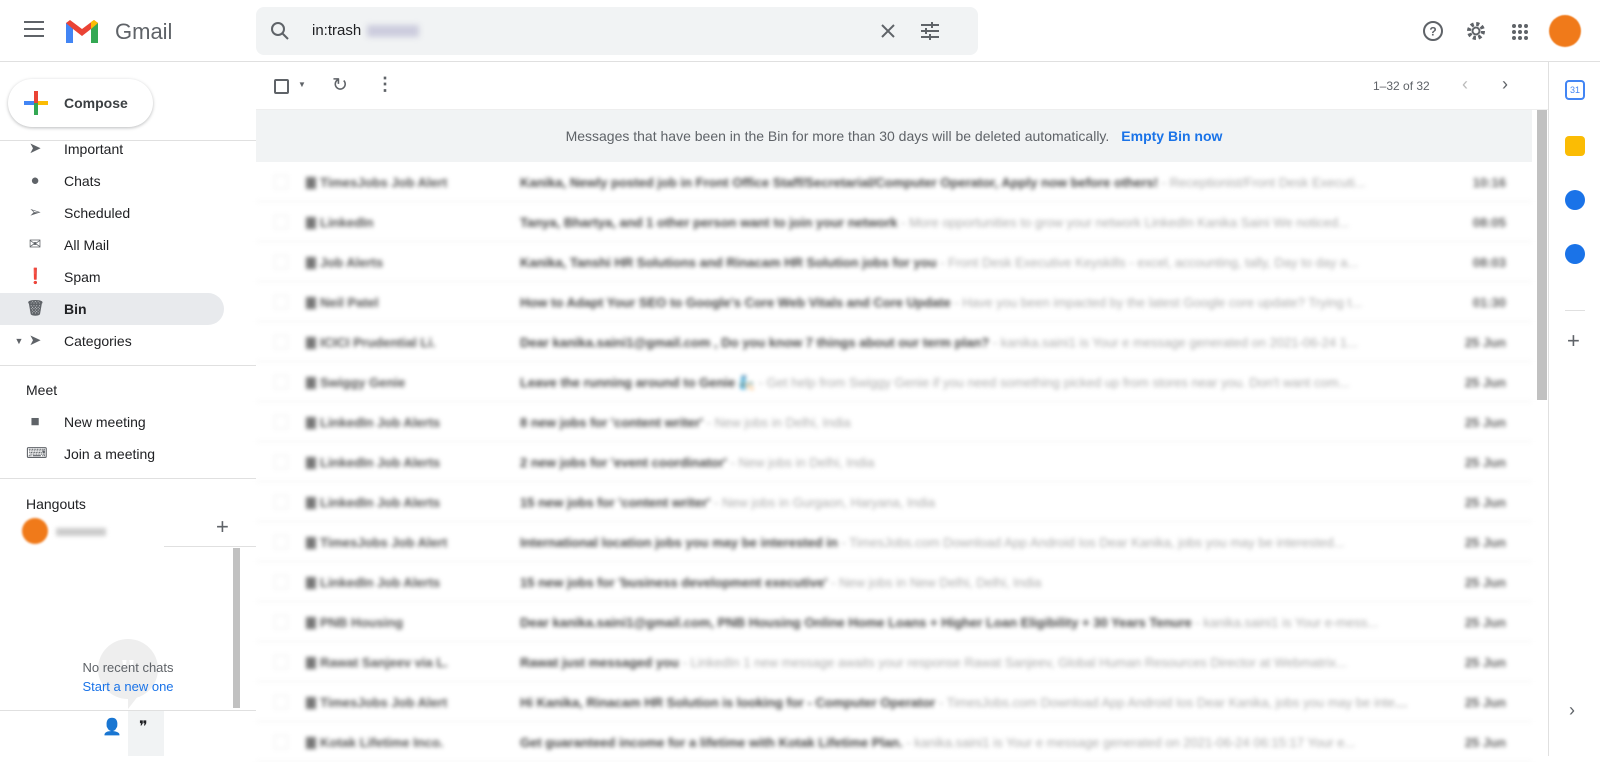 The height and width of the screenshot is (762, 1600). What do you see at coordinates (1433, 31) in the screenshot?
I see `help-icon: ?` at bounding box center [1433, 31].